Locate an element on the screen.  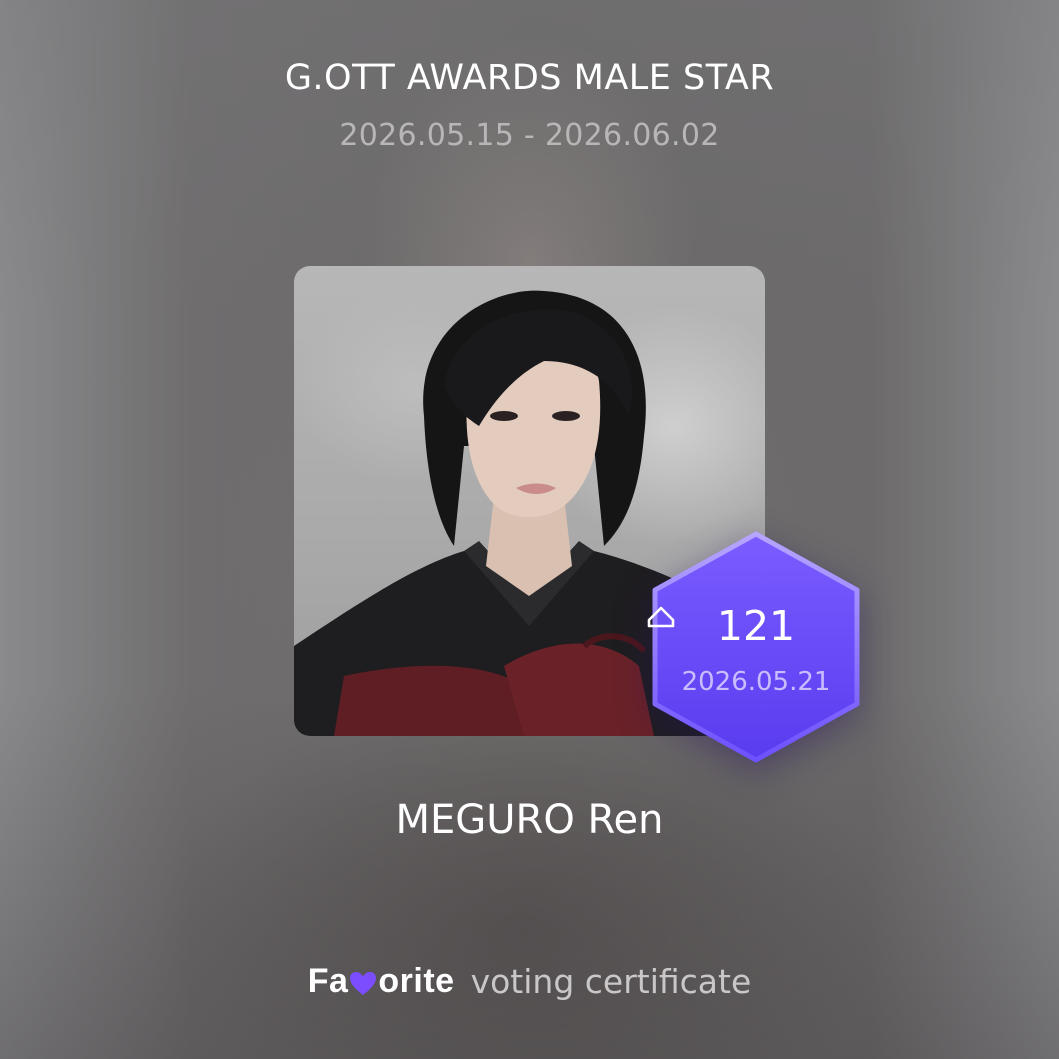
logo-prefix: Fa is located at coordinates (328, 981).